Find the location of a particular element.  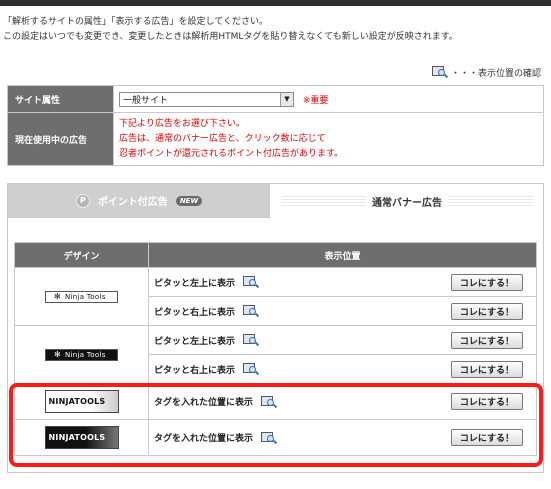

site-attr-select: 一般サイト ▼ is located at coordinates (206, 99).